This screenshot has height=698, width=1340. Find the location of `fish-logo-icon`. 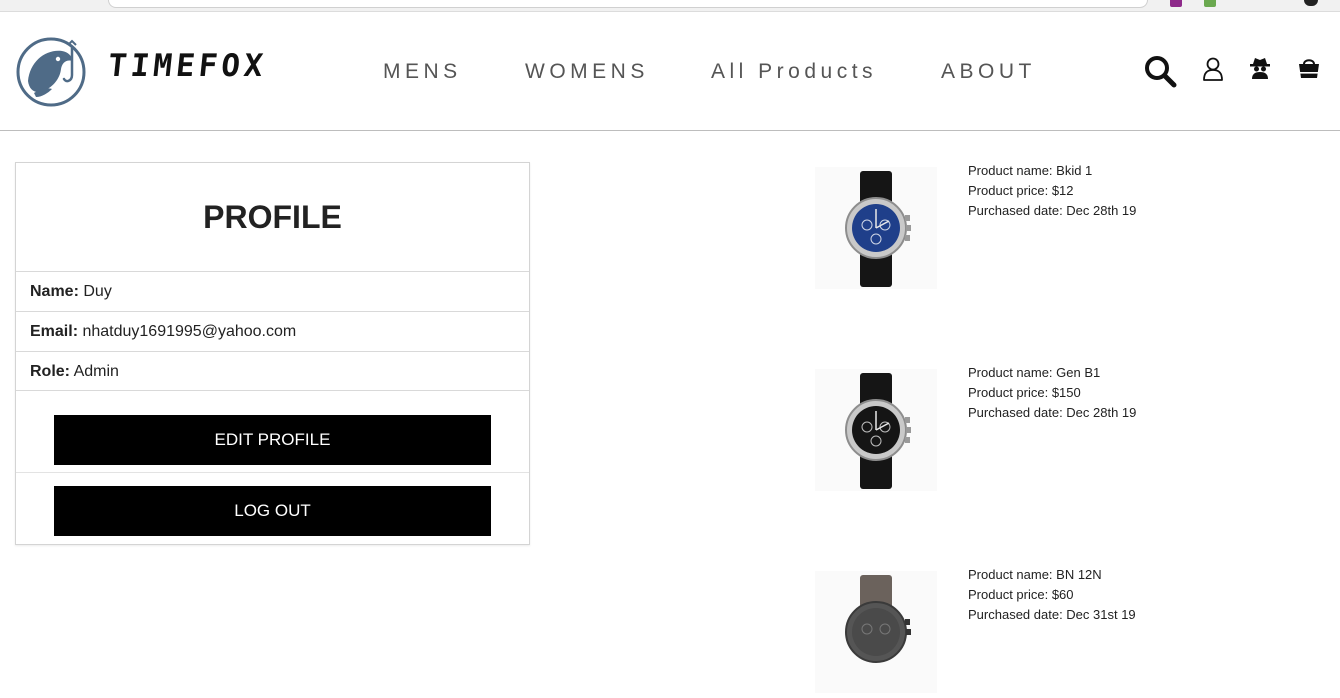

fish-logo-icon is located at coordinates (51, 72).